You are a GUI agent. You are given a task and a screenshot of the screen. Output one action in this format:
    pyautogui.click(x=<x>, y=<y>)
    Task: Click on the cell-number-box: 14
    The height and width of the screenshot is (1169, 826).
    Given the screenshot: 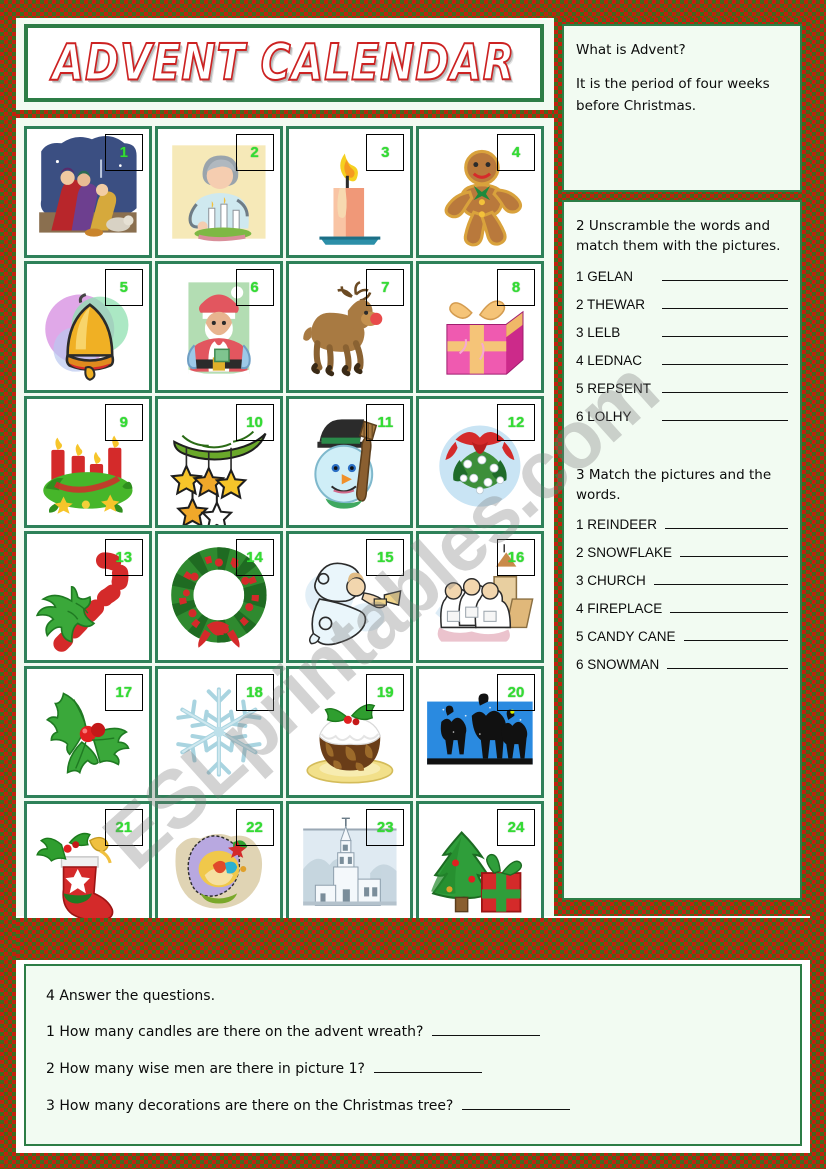 What is the action you would take?
    pyautogui.click(x=254, y=557)
    